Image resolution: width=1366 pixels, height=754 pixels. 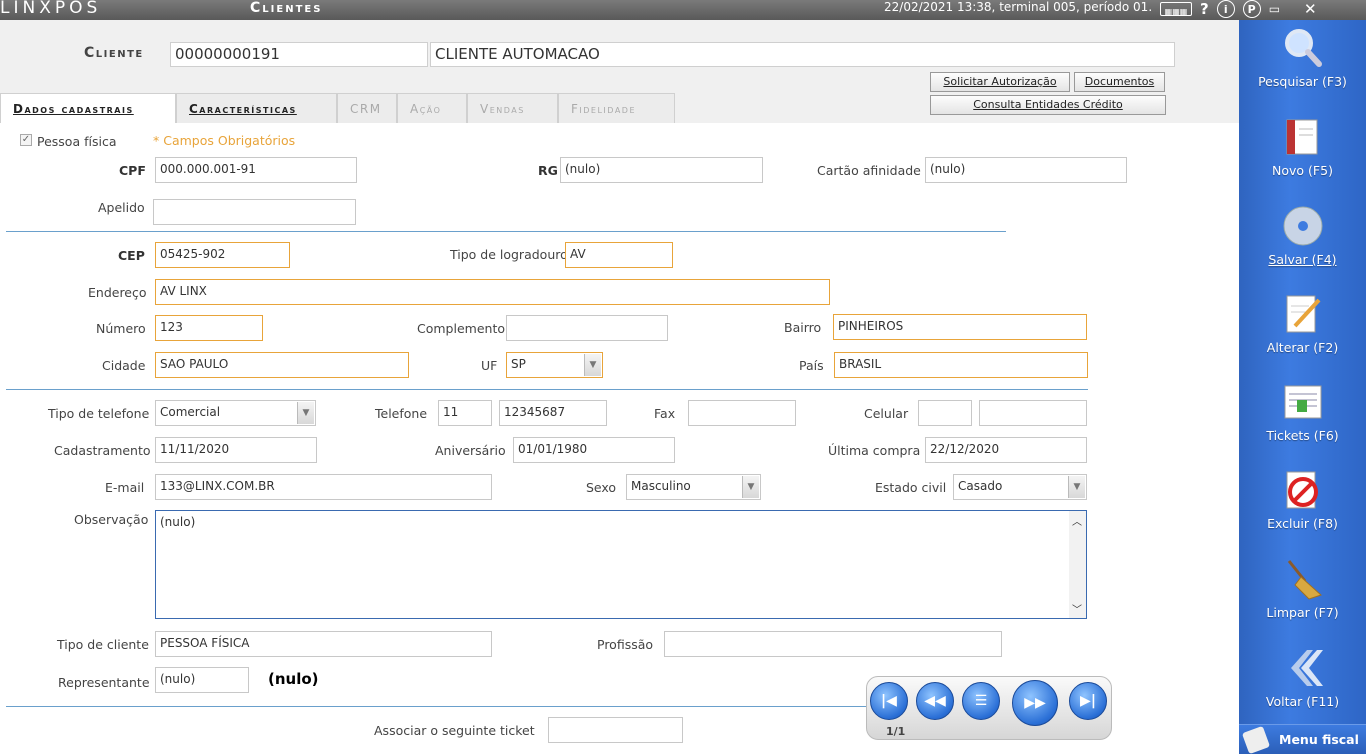 I want to click on pais-label: País, so click(x=811, y=365).